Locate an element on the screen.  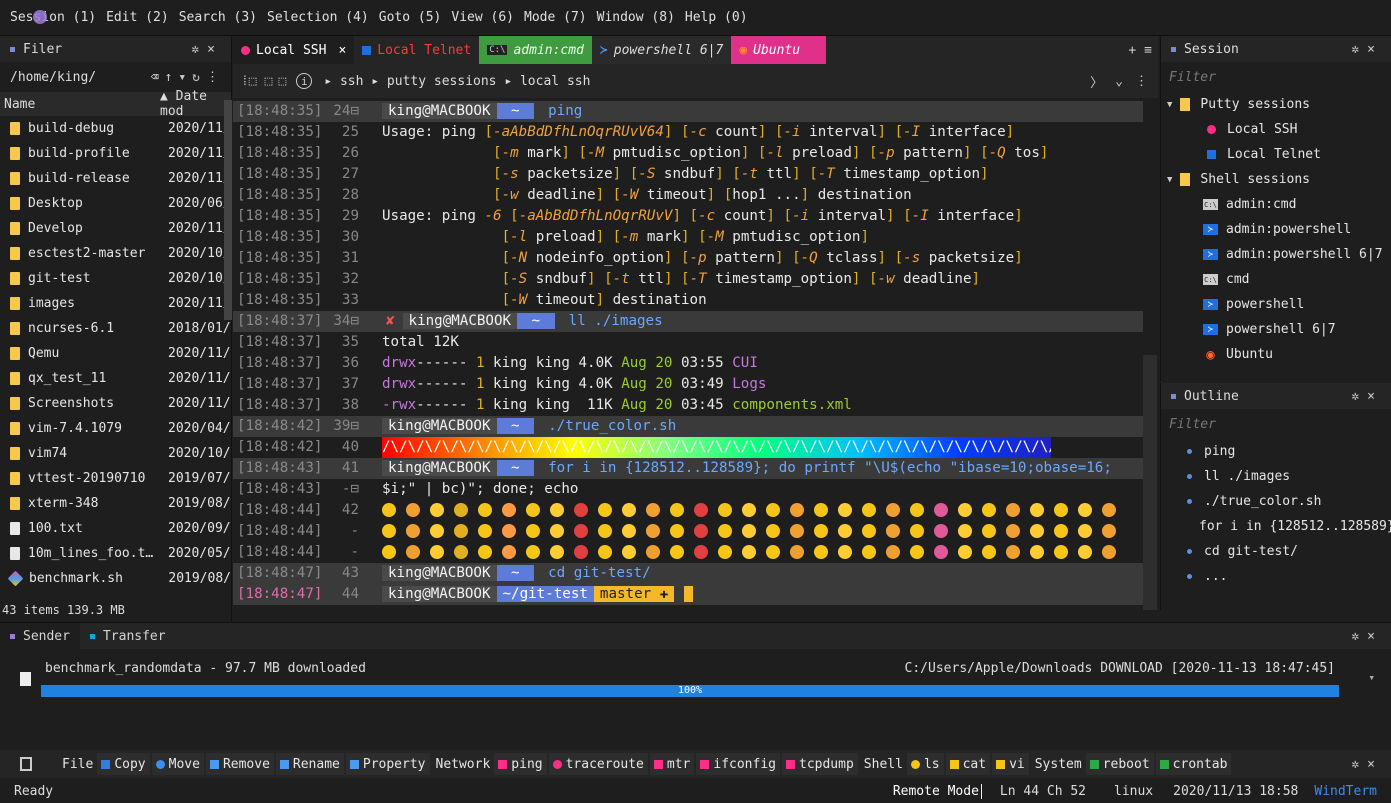
system-crontab-button: crontab is located at coordinates (1193, 764).